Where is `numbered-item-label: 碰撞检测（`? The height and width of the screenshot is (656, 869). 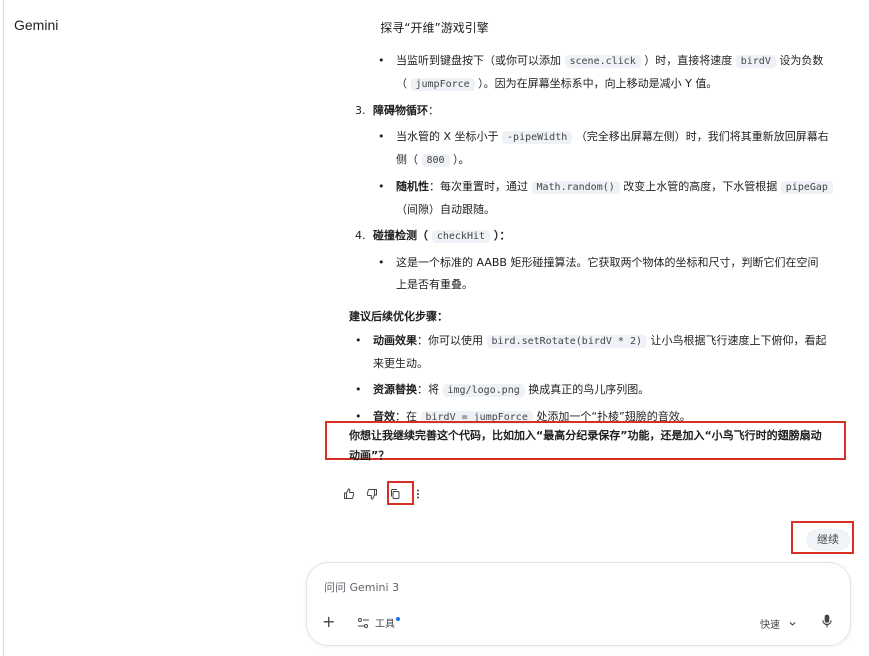
numbered-item-label: 碰撞检测（ is located at coordinates (402, 235).